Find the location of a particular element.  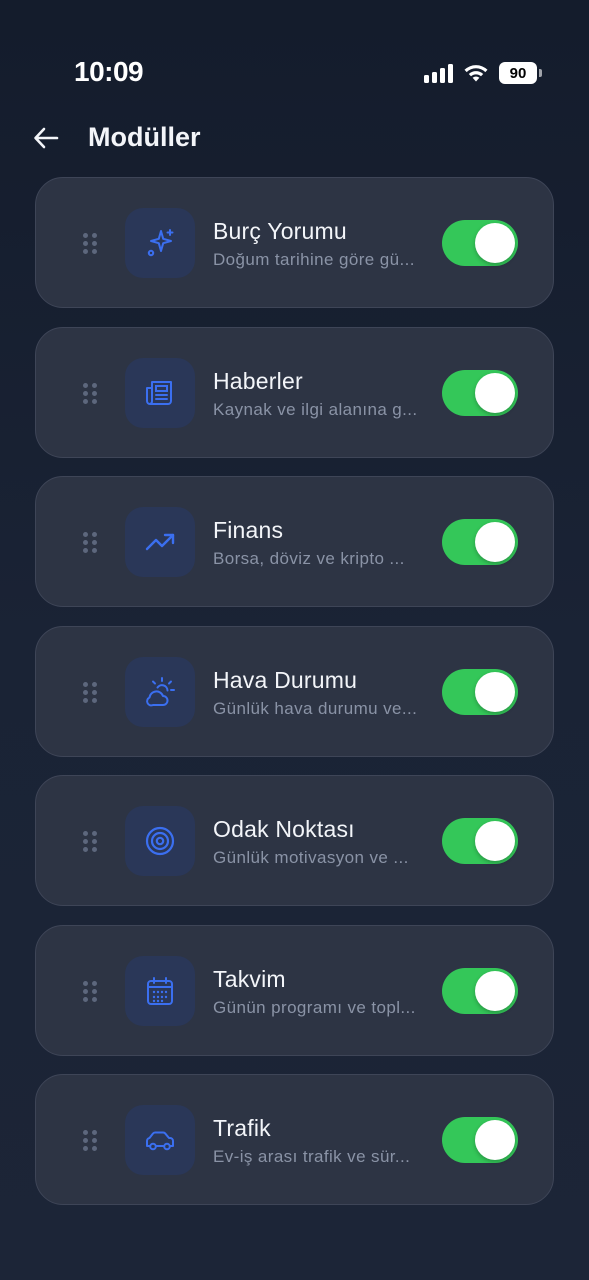

car-icon is located at coordinates (160, 1141).